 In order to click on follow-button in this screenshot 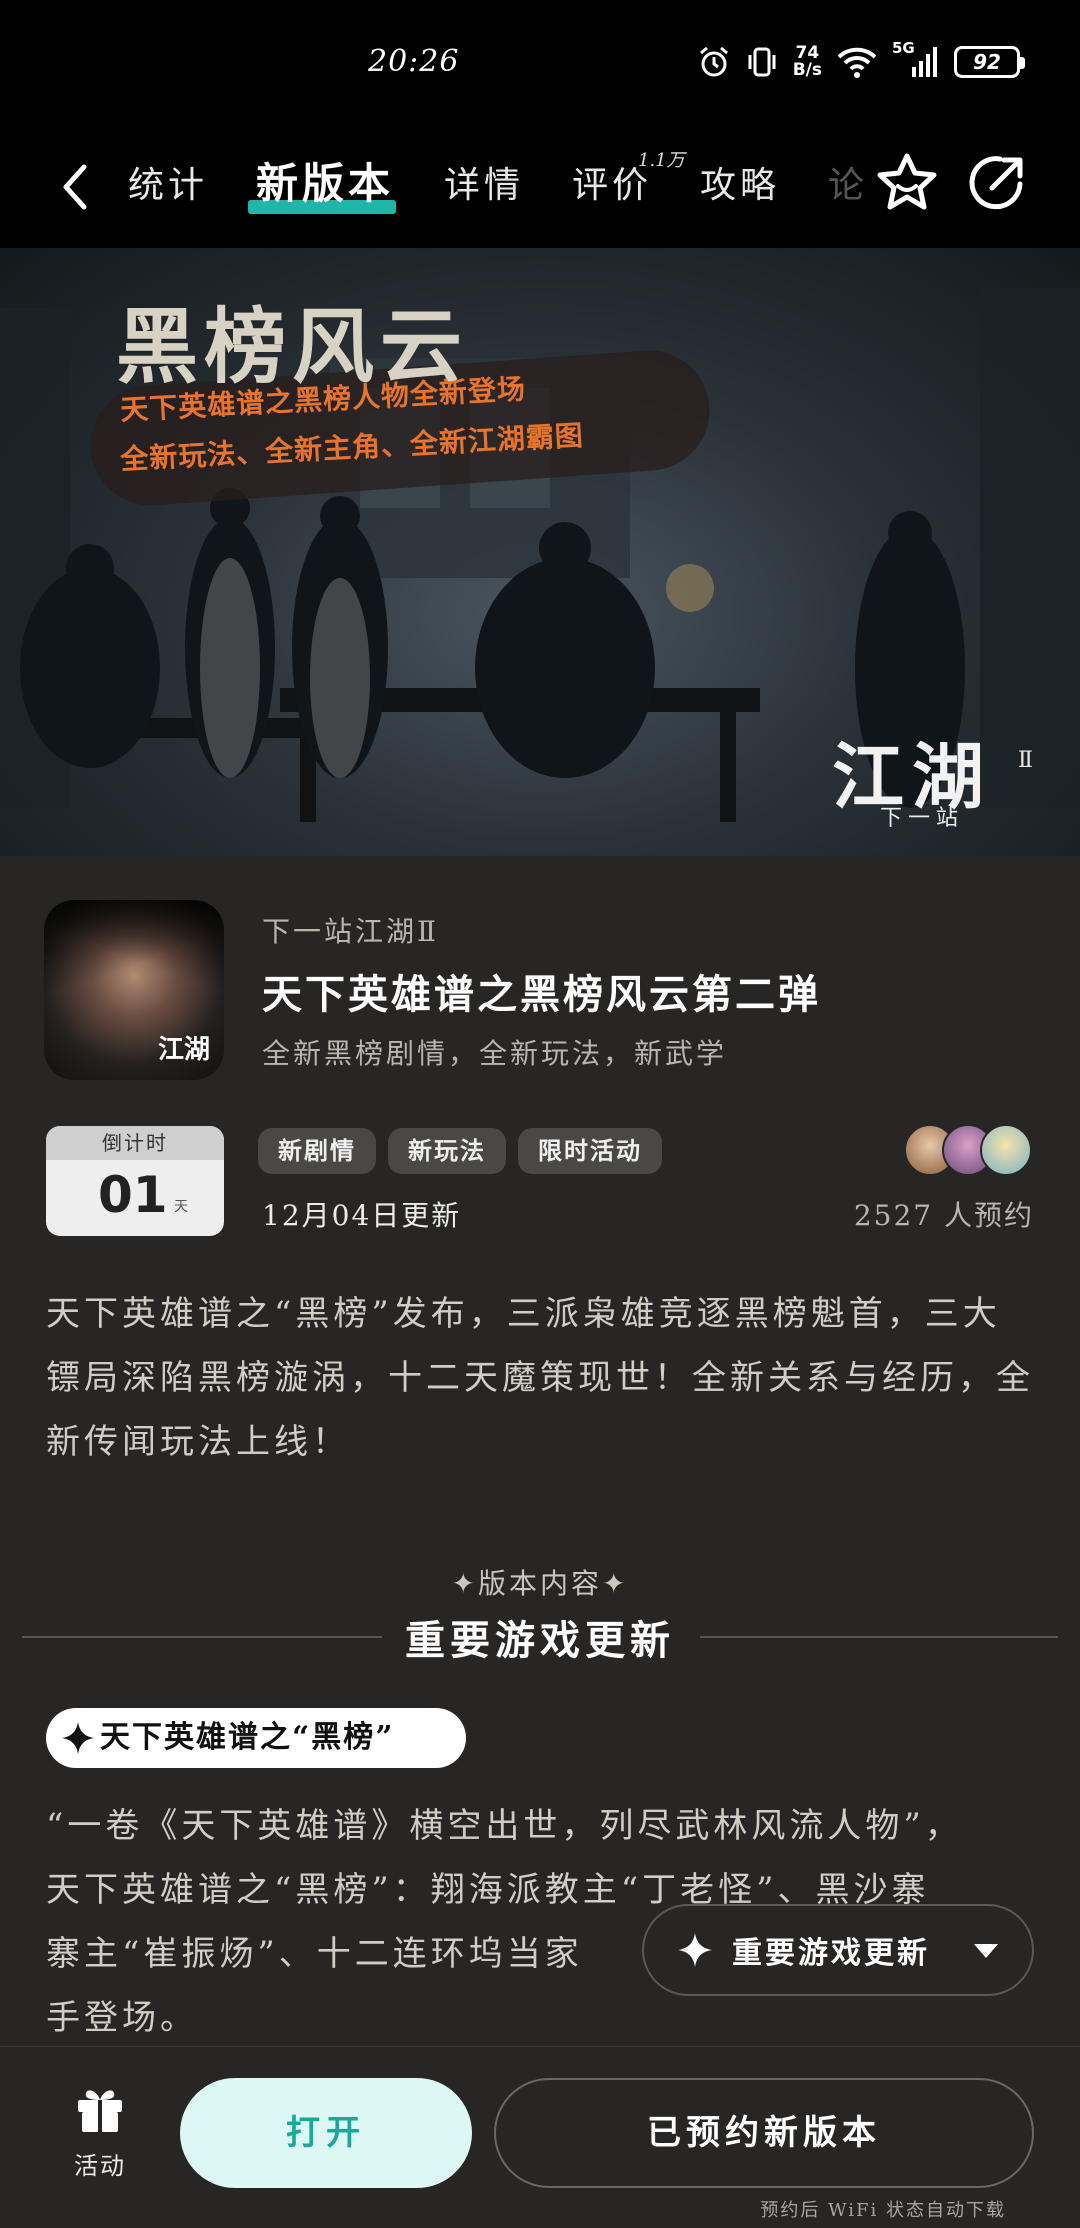, I will do `click(907, 183)`.